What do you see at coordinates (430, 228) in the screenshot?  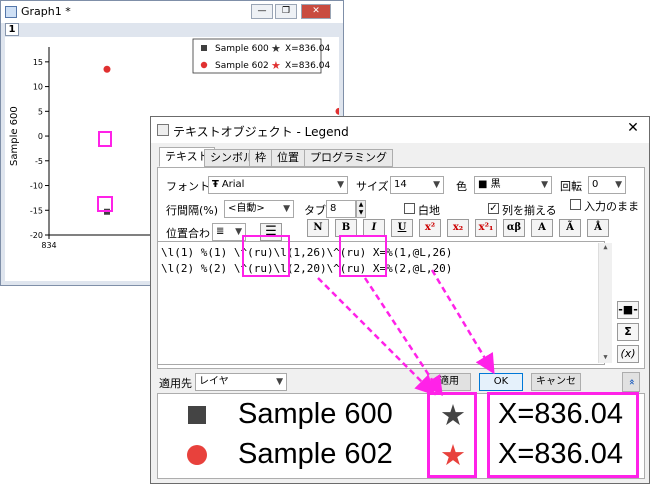 I see `superscript-button: x²` at bounding box center [430, 228].